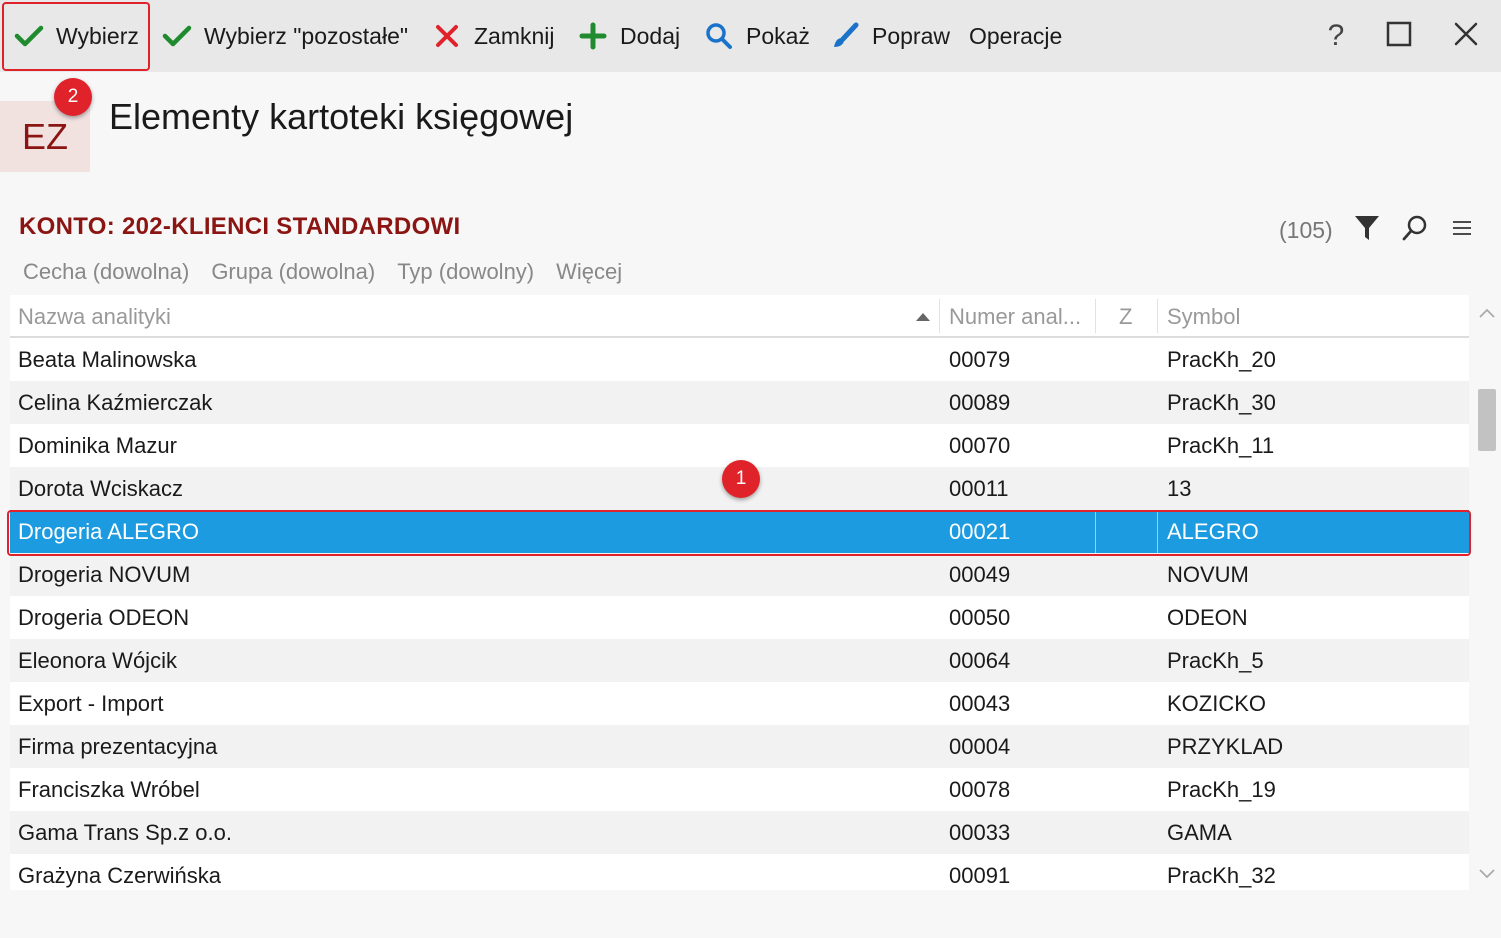 This screenshot has width=1501, height=938. I want to click on help-label: ?, so click(1336, 35).